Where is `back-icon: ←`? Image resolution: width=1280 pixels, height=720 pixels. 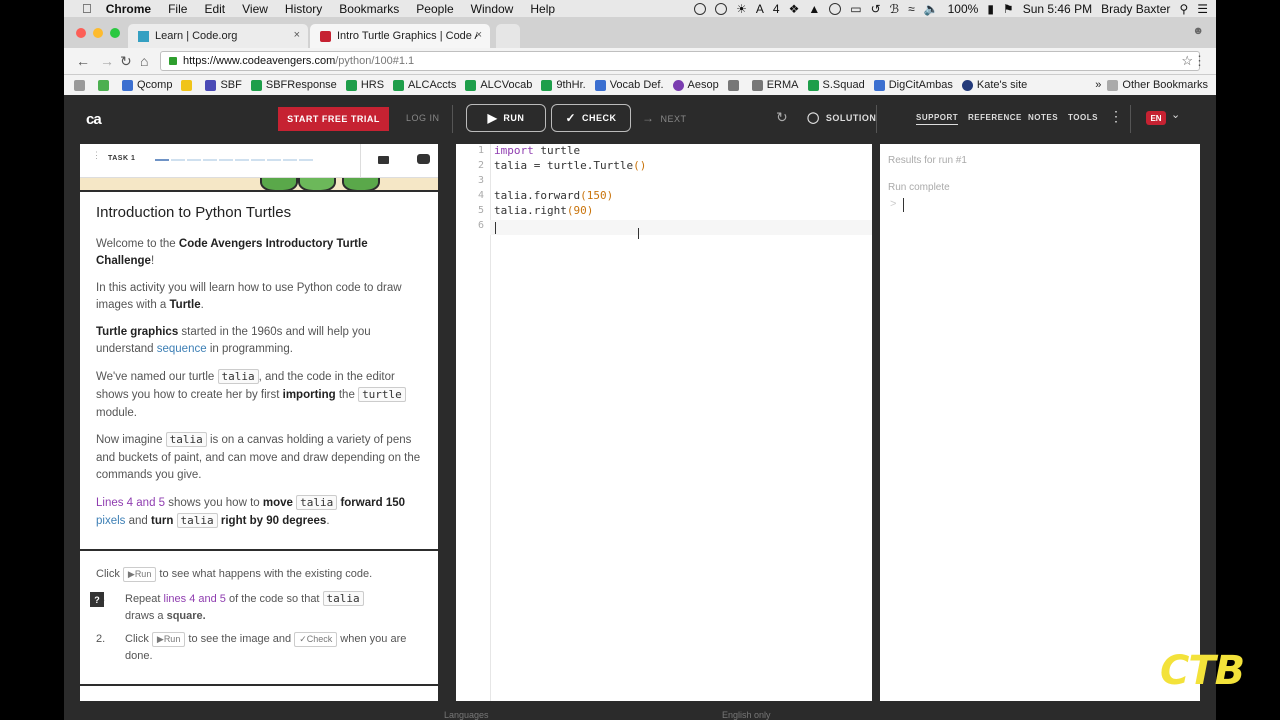 back-icon: ← is located at coordinates (83, 61).